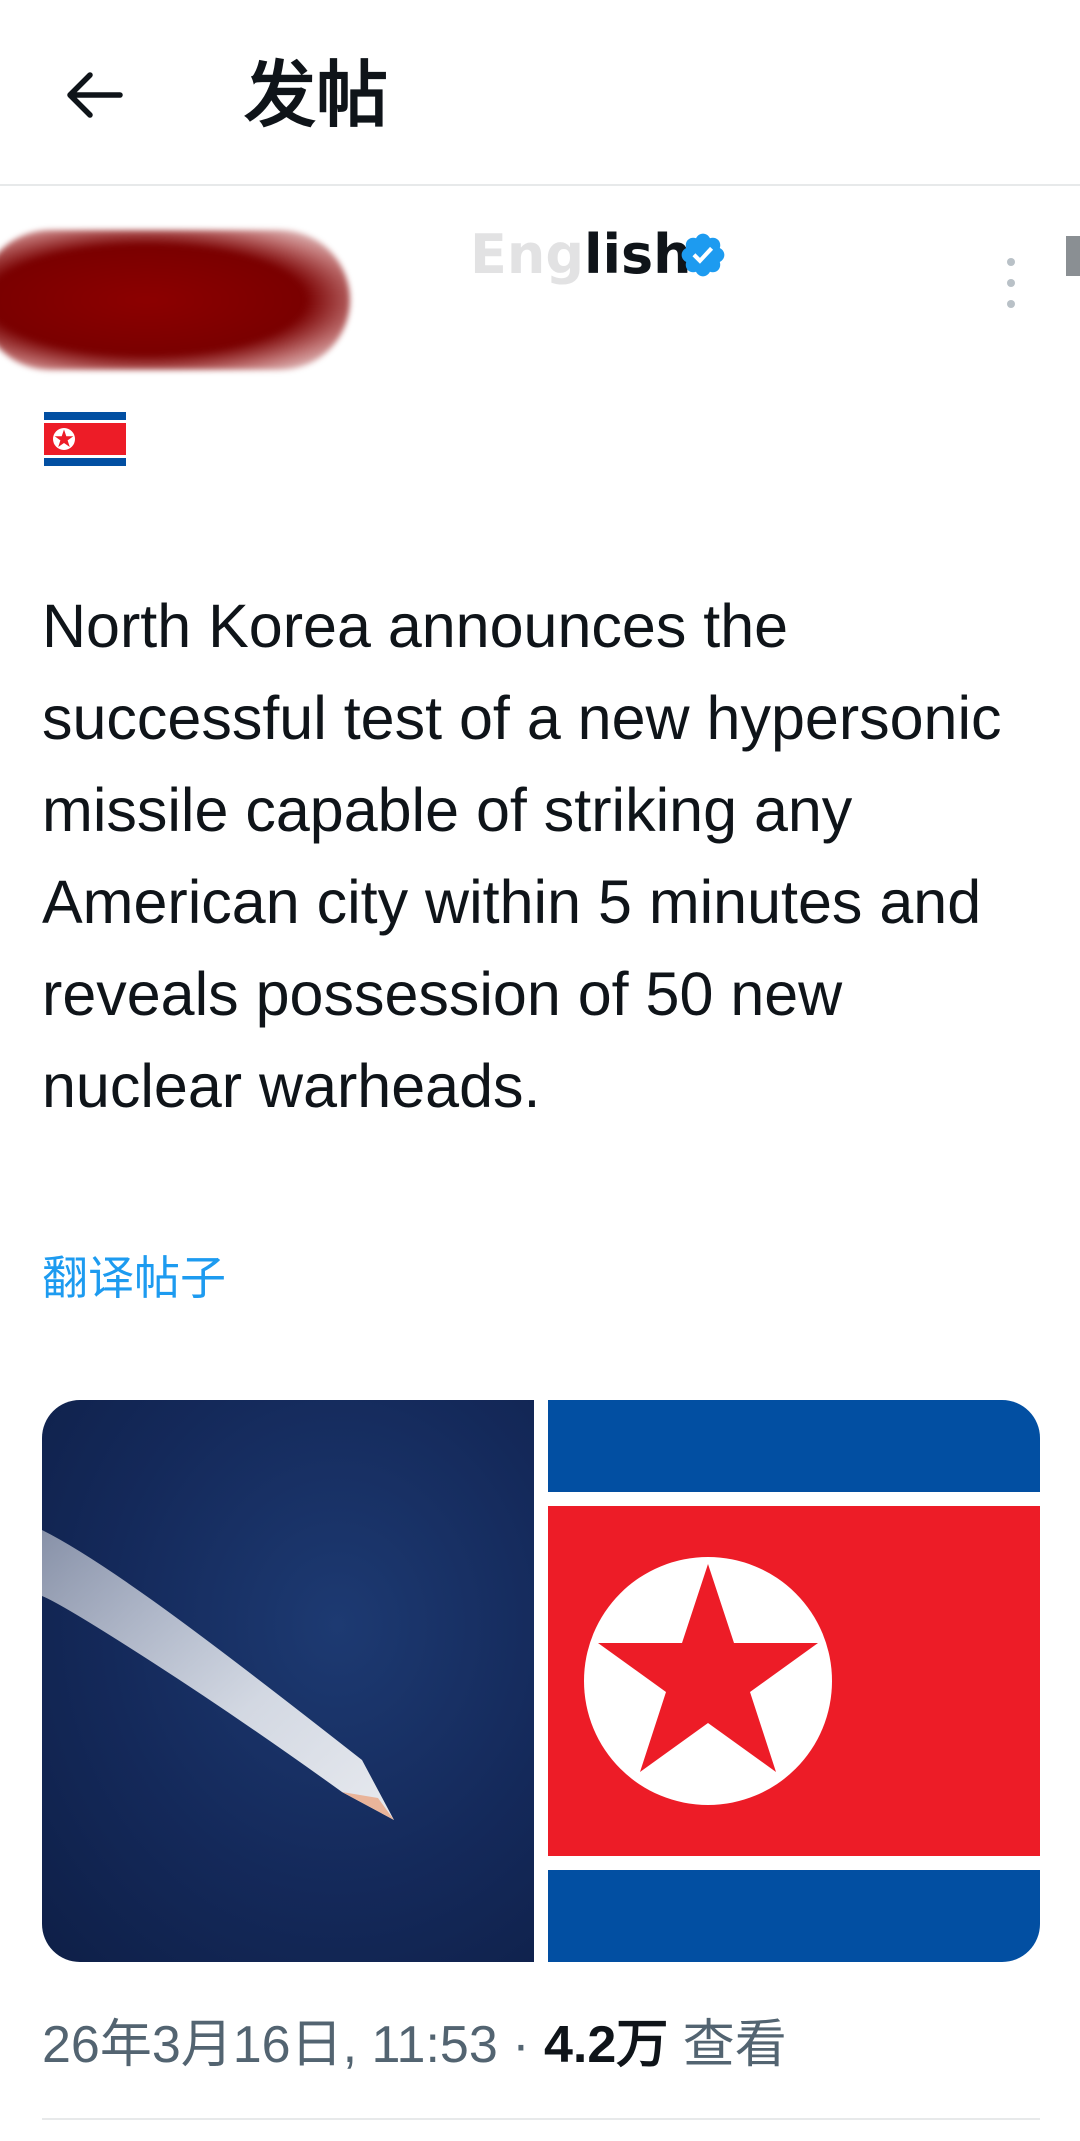  I want to click on post-meta: 26年3月16日, 11:53 · 4.2万 查看, so click(414, 2045).